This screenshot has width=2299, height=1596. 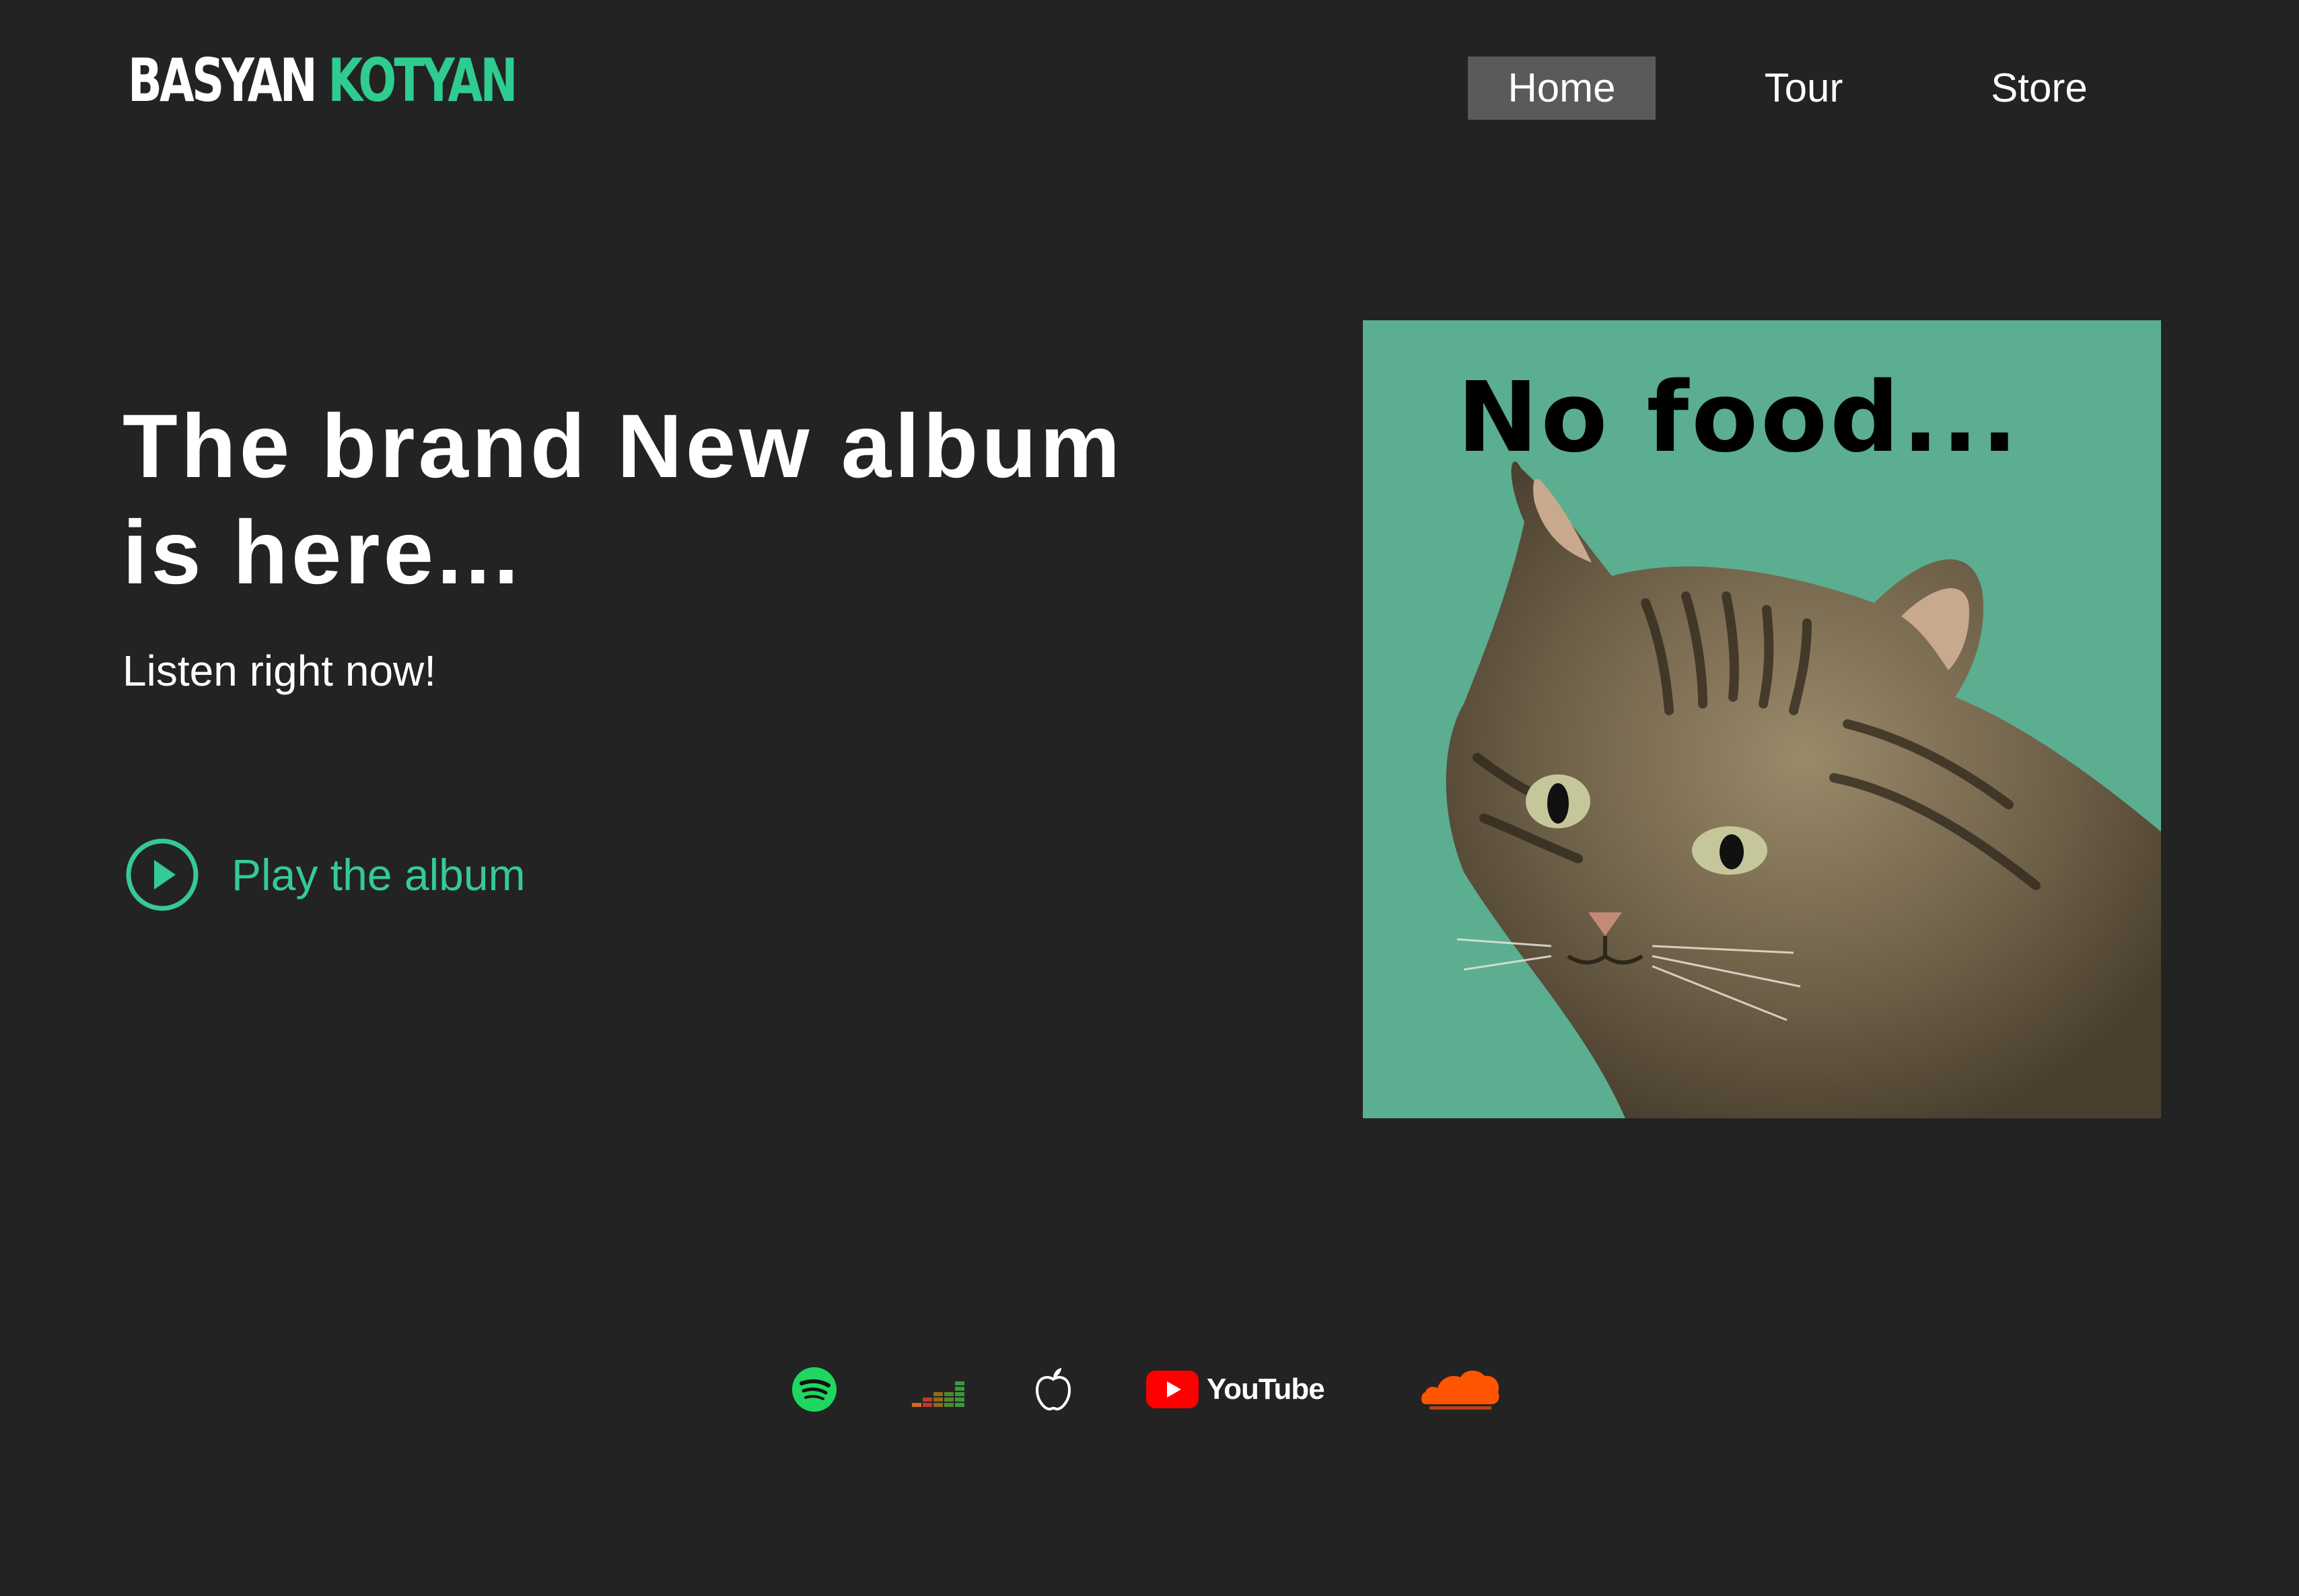 I want to click on apple-icon, so click(x=1053, y=1389).